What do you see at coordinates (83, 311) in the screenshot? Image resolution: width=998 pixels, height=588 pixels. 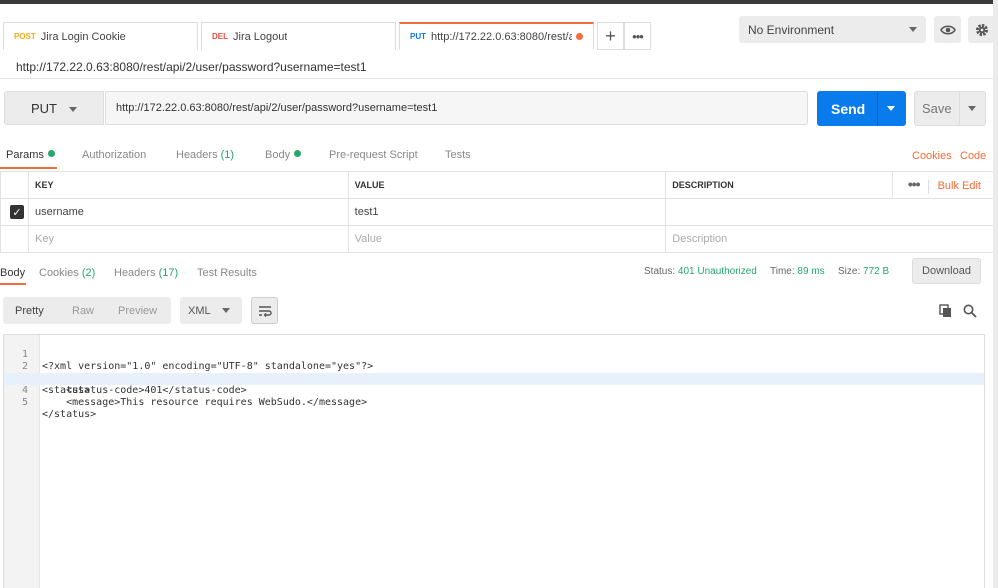 I see `view-raw-button: Raw` at bounding box center [83, 311].